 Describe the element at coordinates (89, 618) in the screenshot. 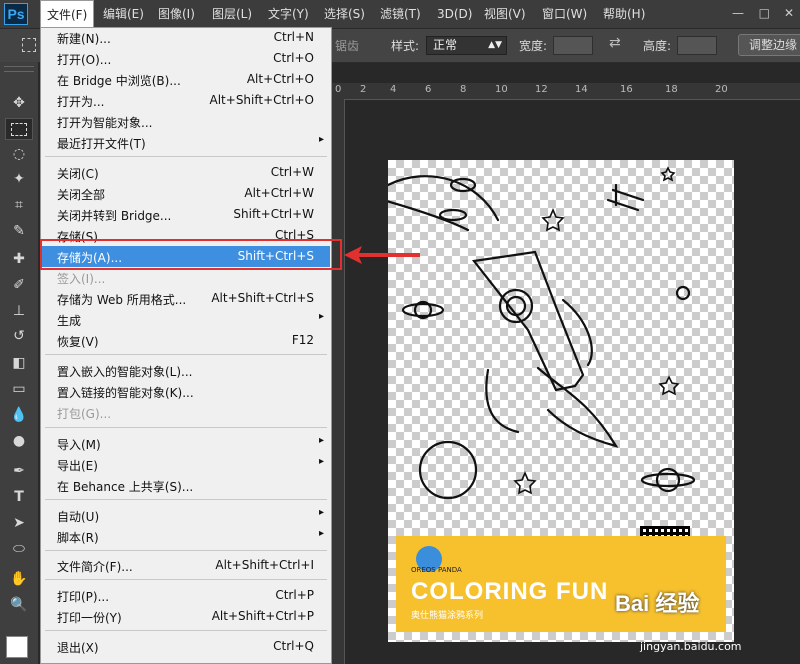

I see `menu-item-label: 打印一份(Y)` at that location.